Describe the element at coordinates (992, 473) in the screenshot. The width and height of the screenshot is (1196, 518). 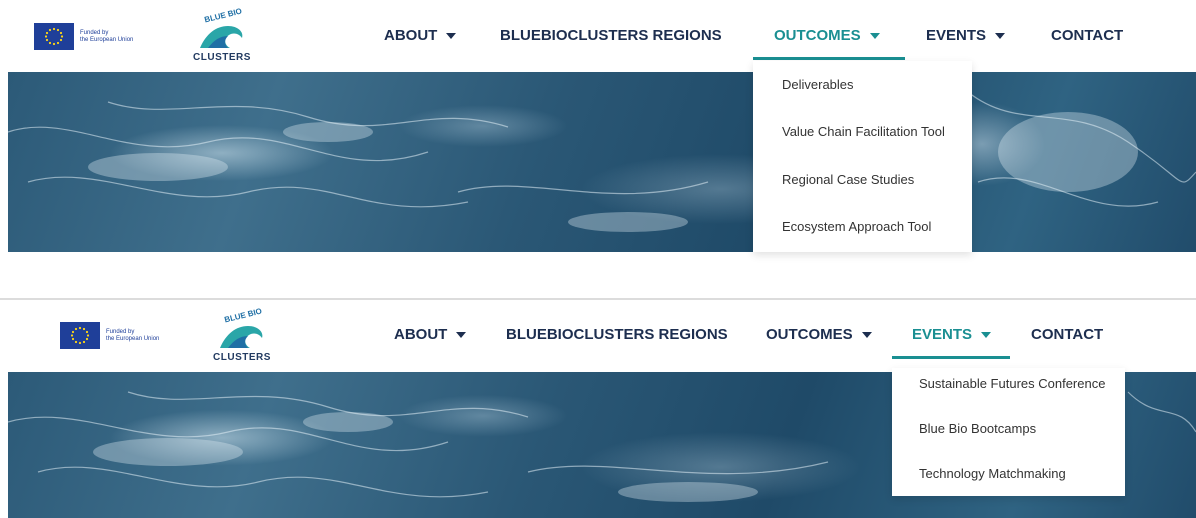
I see `menu-item-technology-matchmaking: Technology Matchmaking` at that location.